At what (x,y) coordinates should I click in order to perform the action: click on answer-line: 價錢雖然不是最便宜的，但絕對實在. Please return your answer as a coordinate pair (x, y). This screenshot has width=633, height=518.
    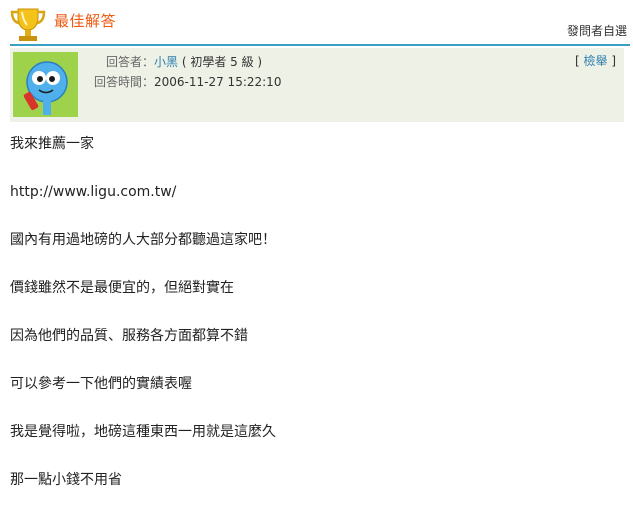
    Looking at the image, I should click on (122, 288).